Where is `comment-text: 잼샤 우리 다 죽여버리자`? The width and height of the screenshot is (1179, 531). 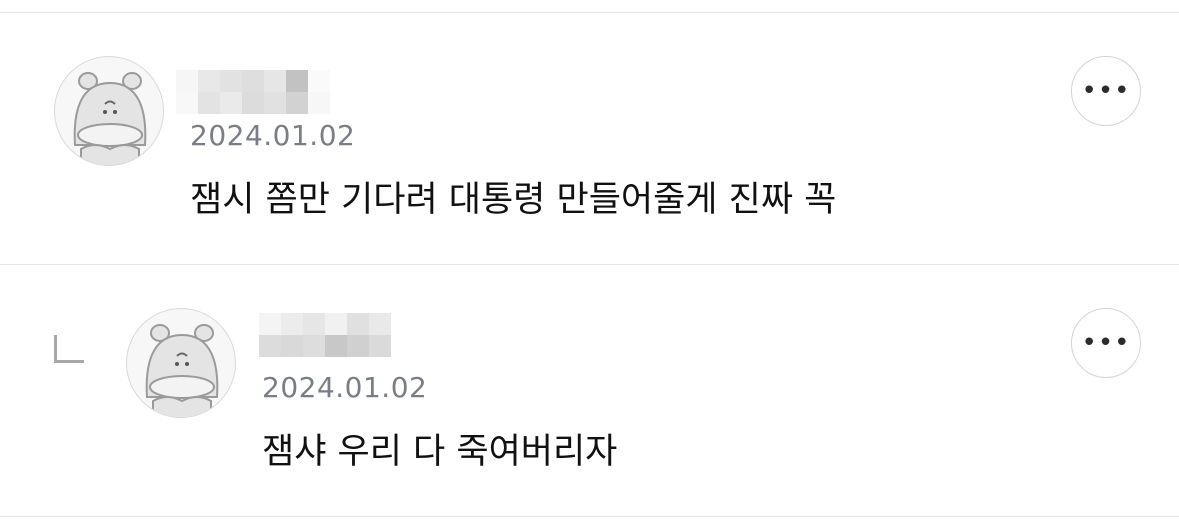 comment-text: 잼샤 우리 다 죽여버리자 is located at coordinates (440, 452).